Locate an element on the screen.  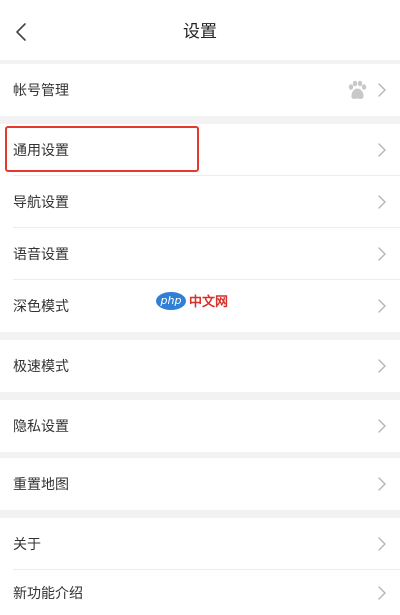
settings-row-label: 隐私设置 is located at coordinates (41, 427).